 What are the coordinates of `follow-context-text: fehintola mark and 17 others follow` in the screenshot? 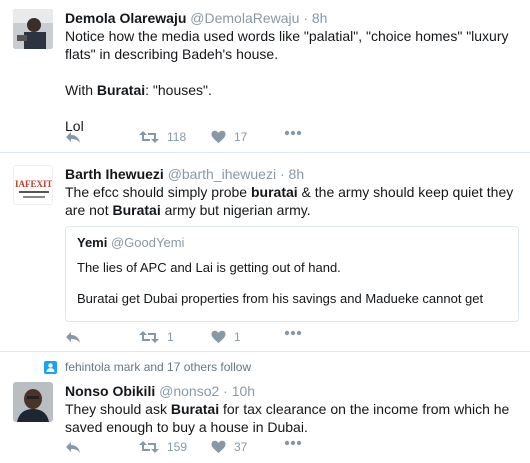 It's located at (158, 367).